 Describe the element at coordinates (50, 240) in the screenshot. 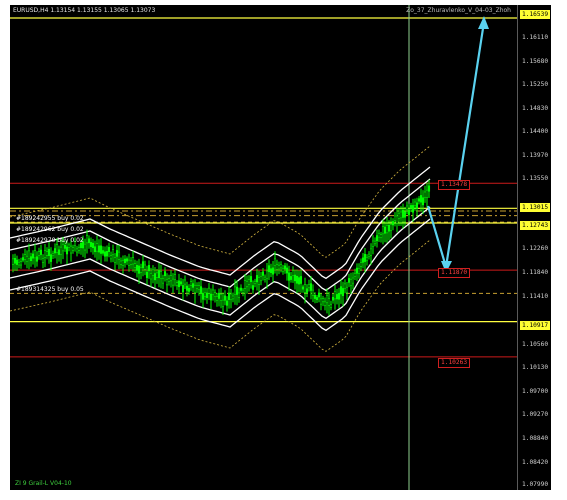

I see `order-label-3: #189242970 buy 0.02` at that location.